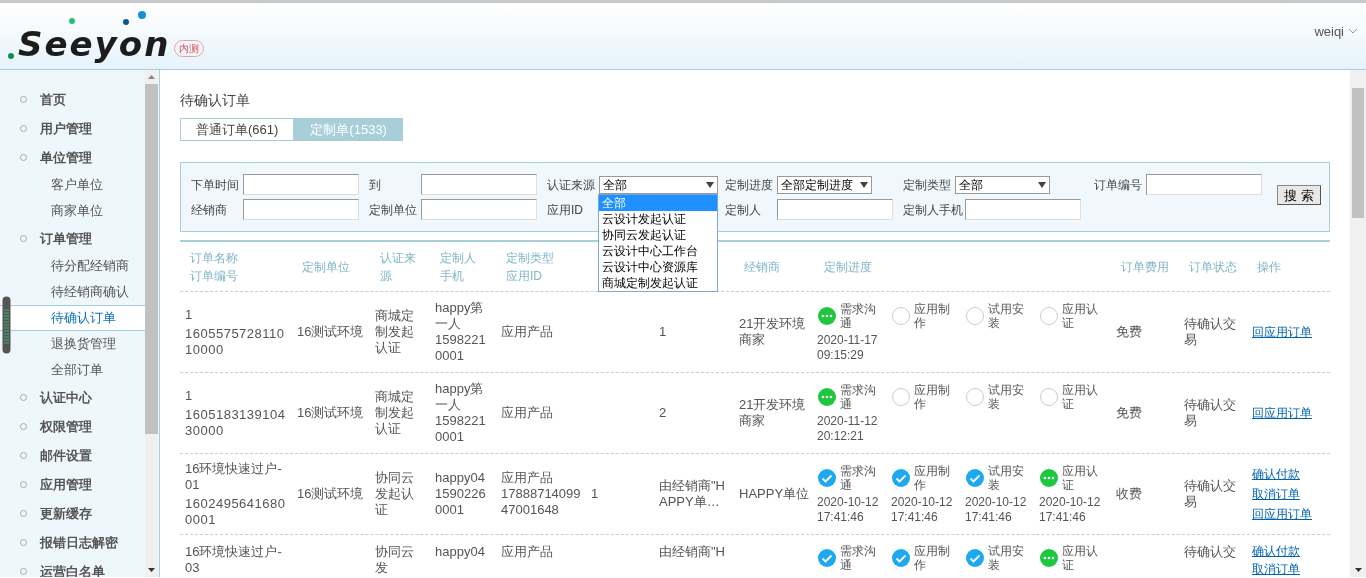 This screenshot has width=1366, height=578. What do you see at coordinates (72, 370) in the screenshot?
I see `sidebar-item: 全部订单` at bounding box center [72, 370].